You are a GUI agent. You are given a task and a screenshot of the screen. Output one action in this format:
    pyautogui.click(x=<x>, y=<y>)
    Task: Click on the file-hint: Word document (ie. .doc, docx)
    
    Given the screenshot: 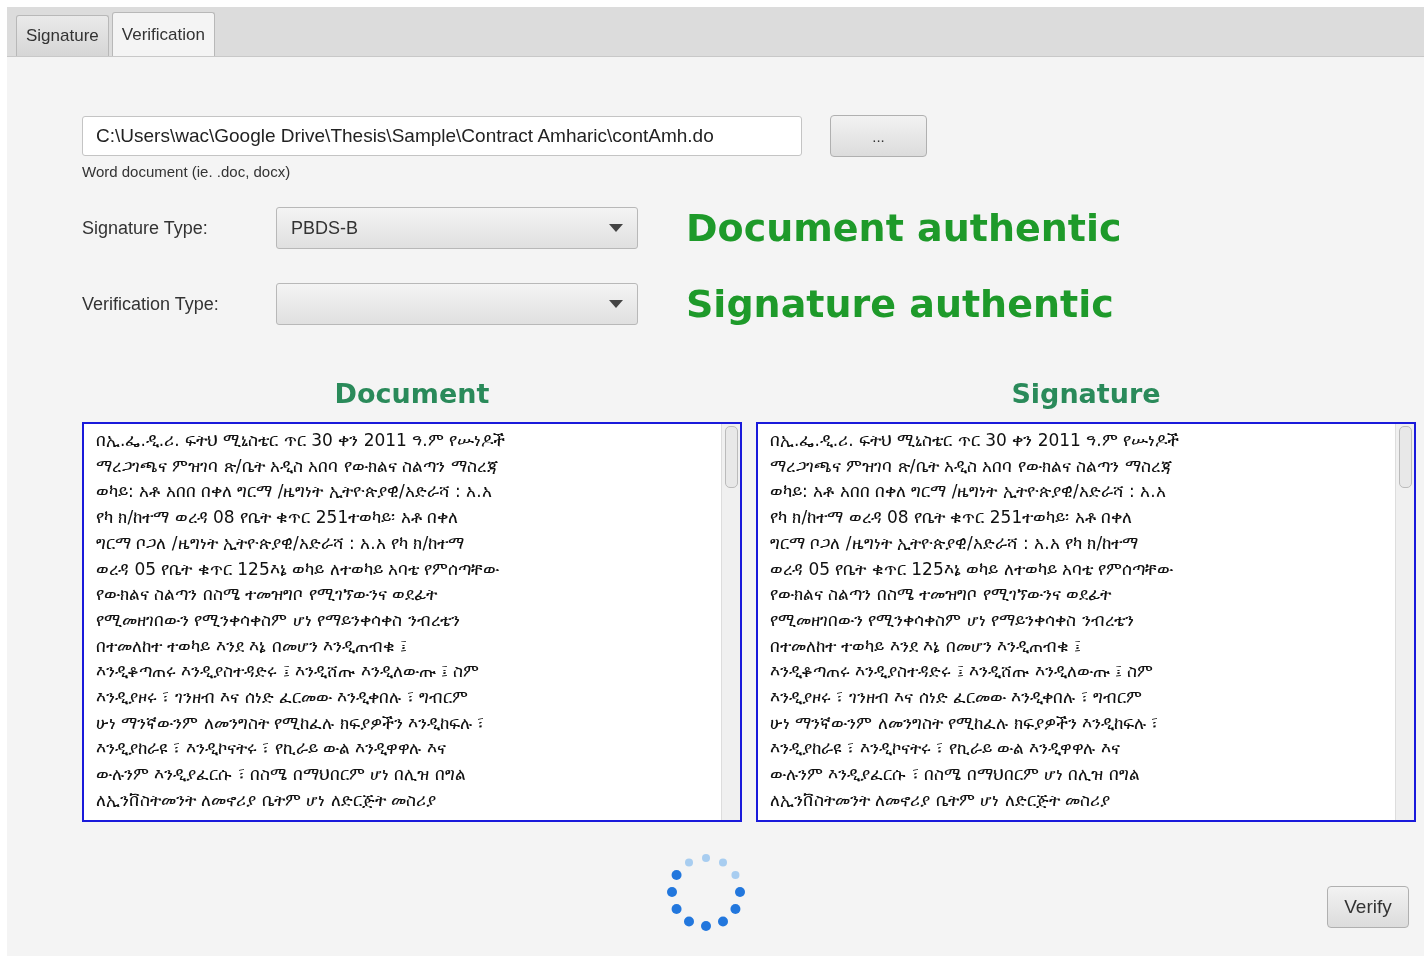 What is the action you would take?
    pyautogui.click(x=187, y=171)
    